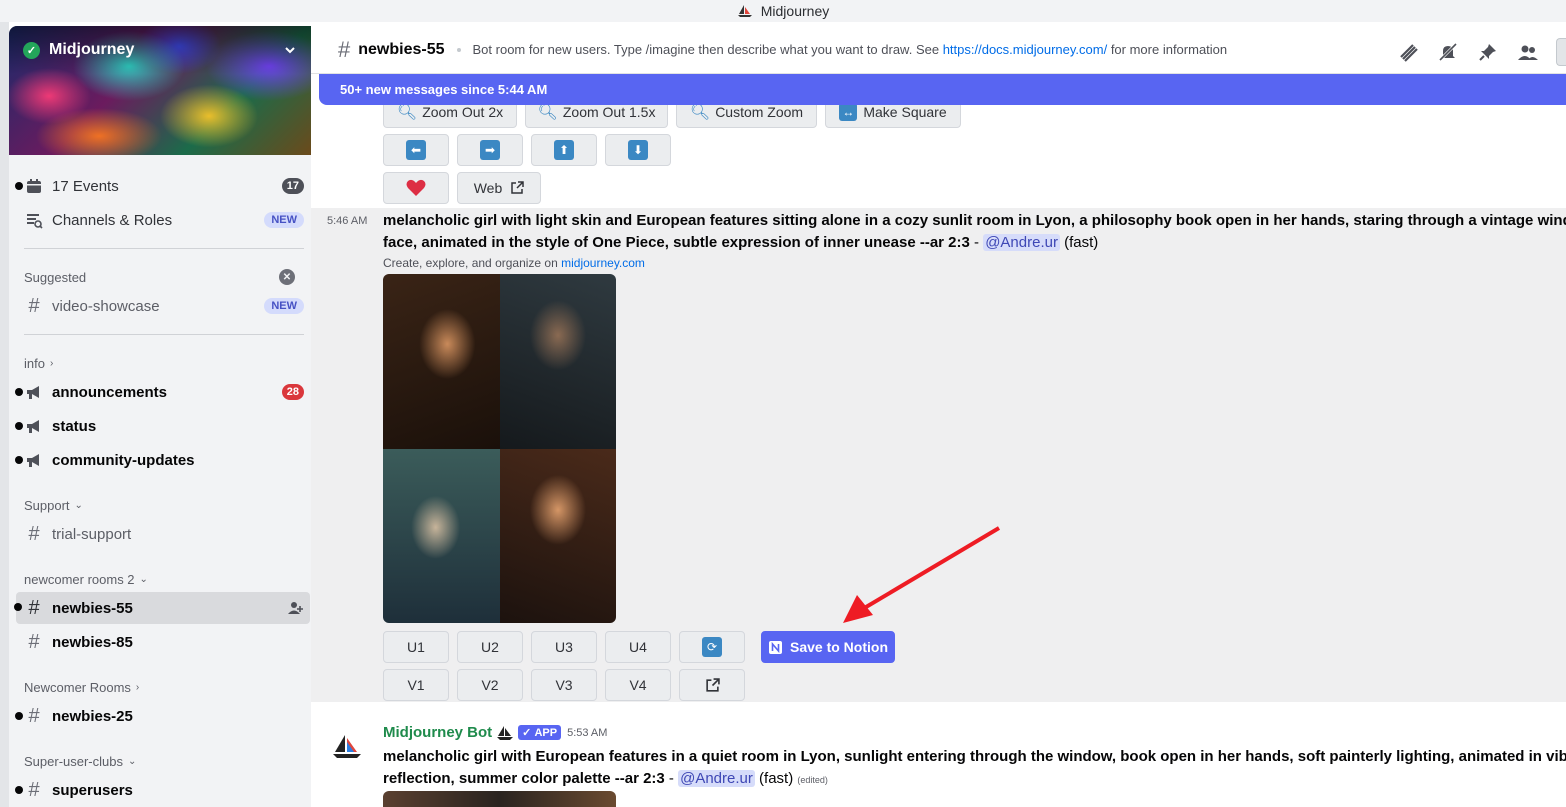 This screenshot has width=1566, height=807. What do you see at coordinates (38, 363) in the screenshot?
I see `category-info: info ›` at bounding box center [38, 363].